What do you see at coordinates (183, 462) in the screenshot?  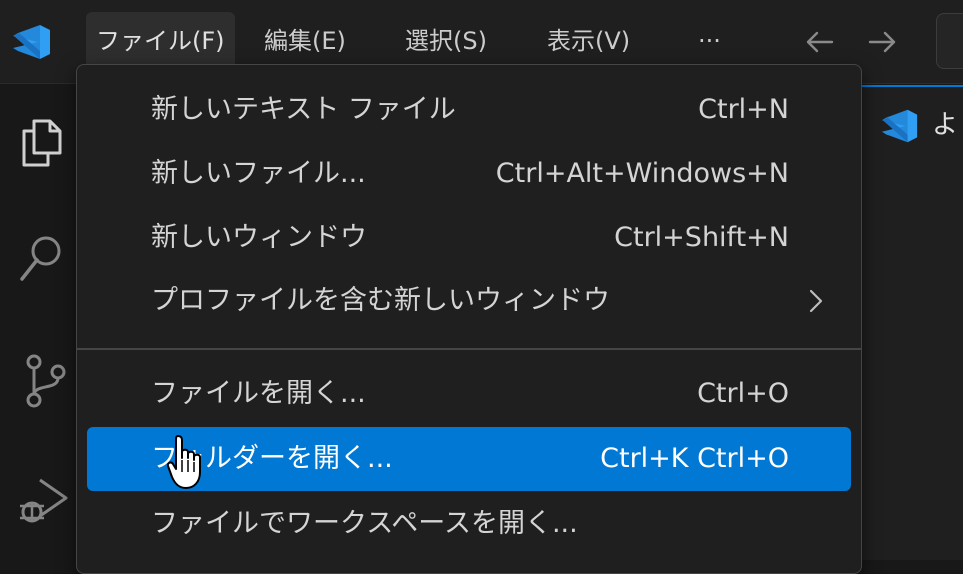 I see `hand-pointer-icon` at bounding box center [183, 462].